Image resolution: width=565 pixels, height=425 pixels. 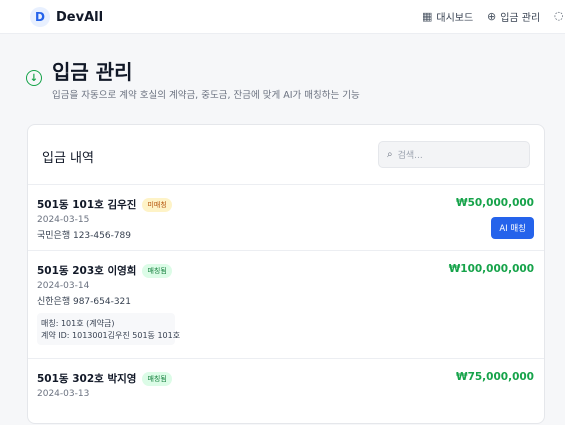 I want to click on nav-item-dashboard: ▦ 대시보드, so click(x=447, y=16).